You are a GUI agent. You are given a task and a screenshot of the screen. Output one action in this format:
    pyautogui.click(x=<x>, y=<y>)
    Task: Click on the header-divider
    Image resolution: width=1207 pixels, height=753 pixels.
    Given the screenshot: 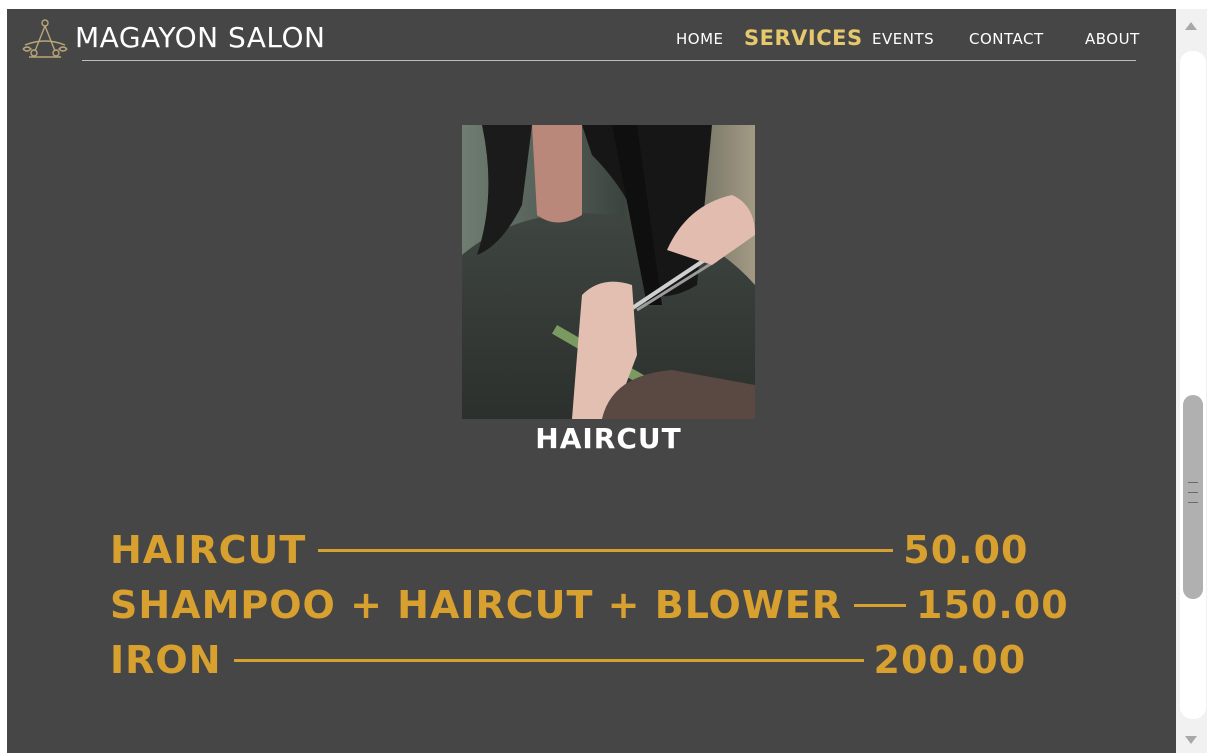 What is the action you would take?
    pyautogui.click(x=609, y=60)
    